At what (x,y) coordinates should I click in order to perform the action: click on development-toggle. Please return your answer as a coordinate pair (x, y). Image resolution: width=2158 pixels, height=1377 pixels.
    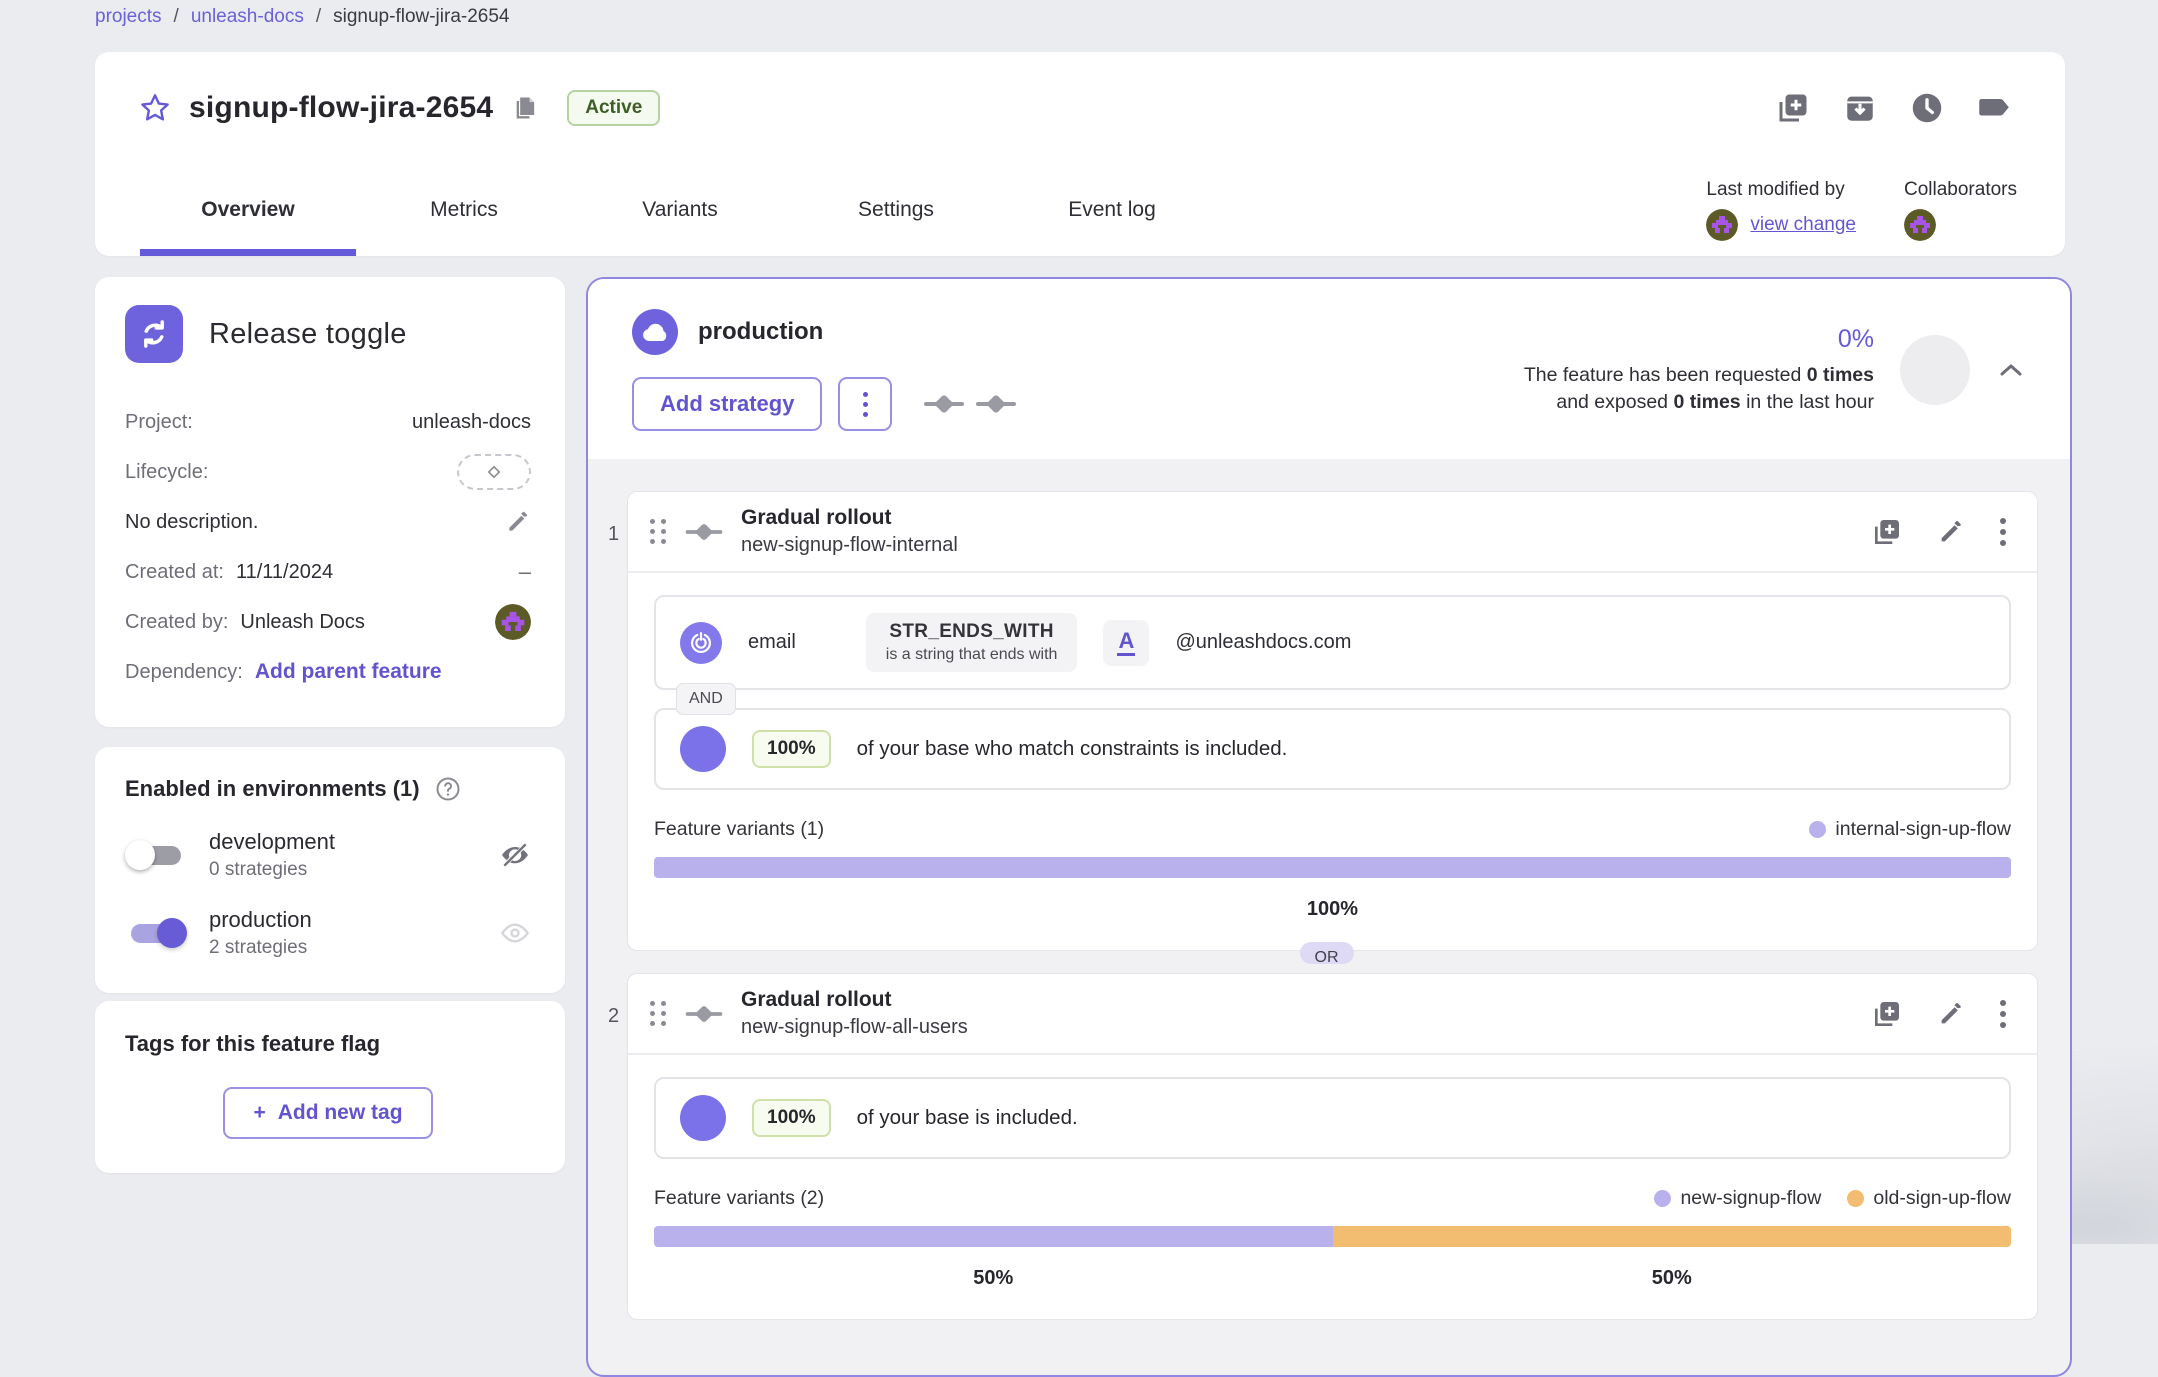
    Looking at the image, I should click on (156, 855).